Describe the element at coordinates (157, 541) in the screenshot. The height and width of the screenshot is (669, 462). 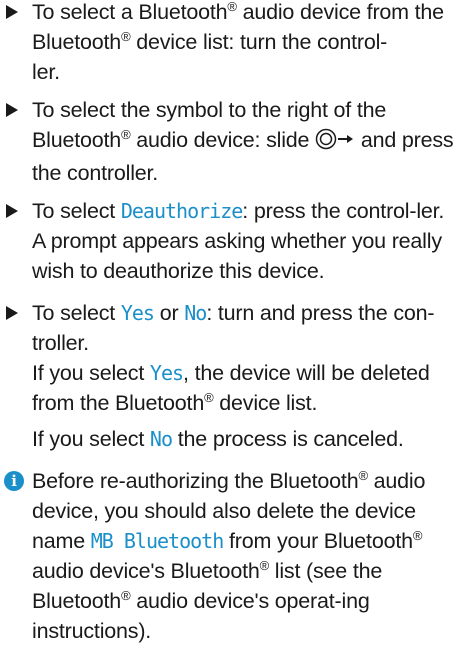
I see `device-name-mb-bluetooth: MB Bluetooth` at that location.